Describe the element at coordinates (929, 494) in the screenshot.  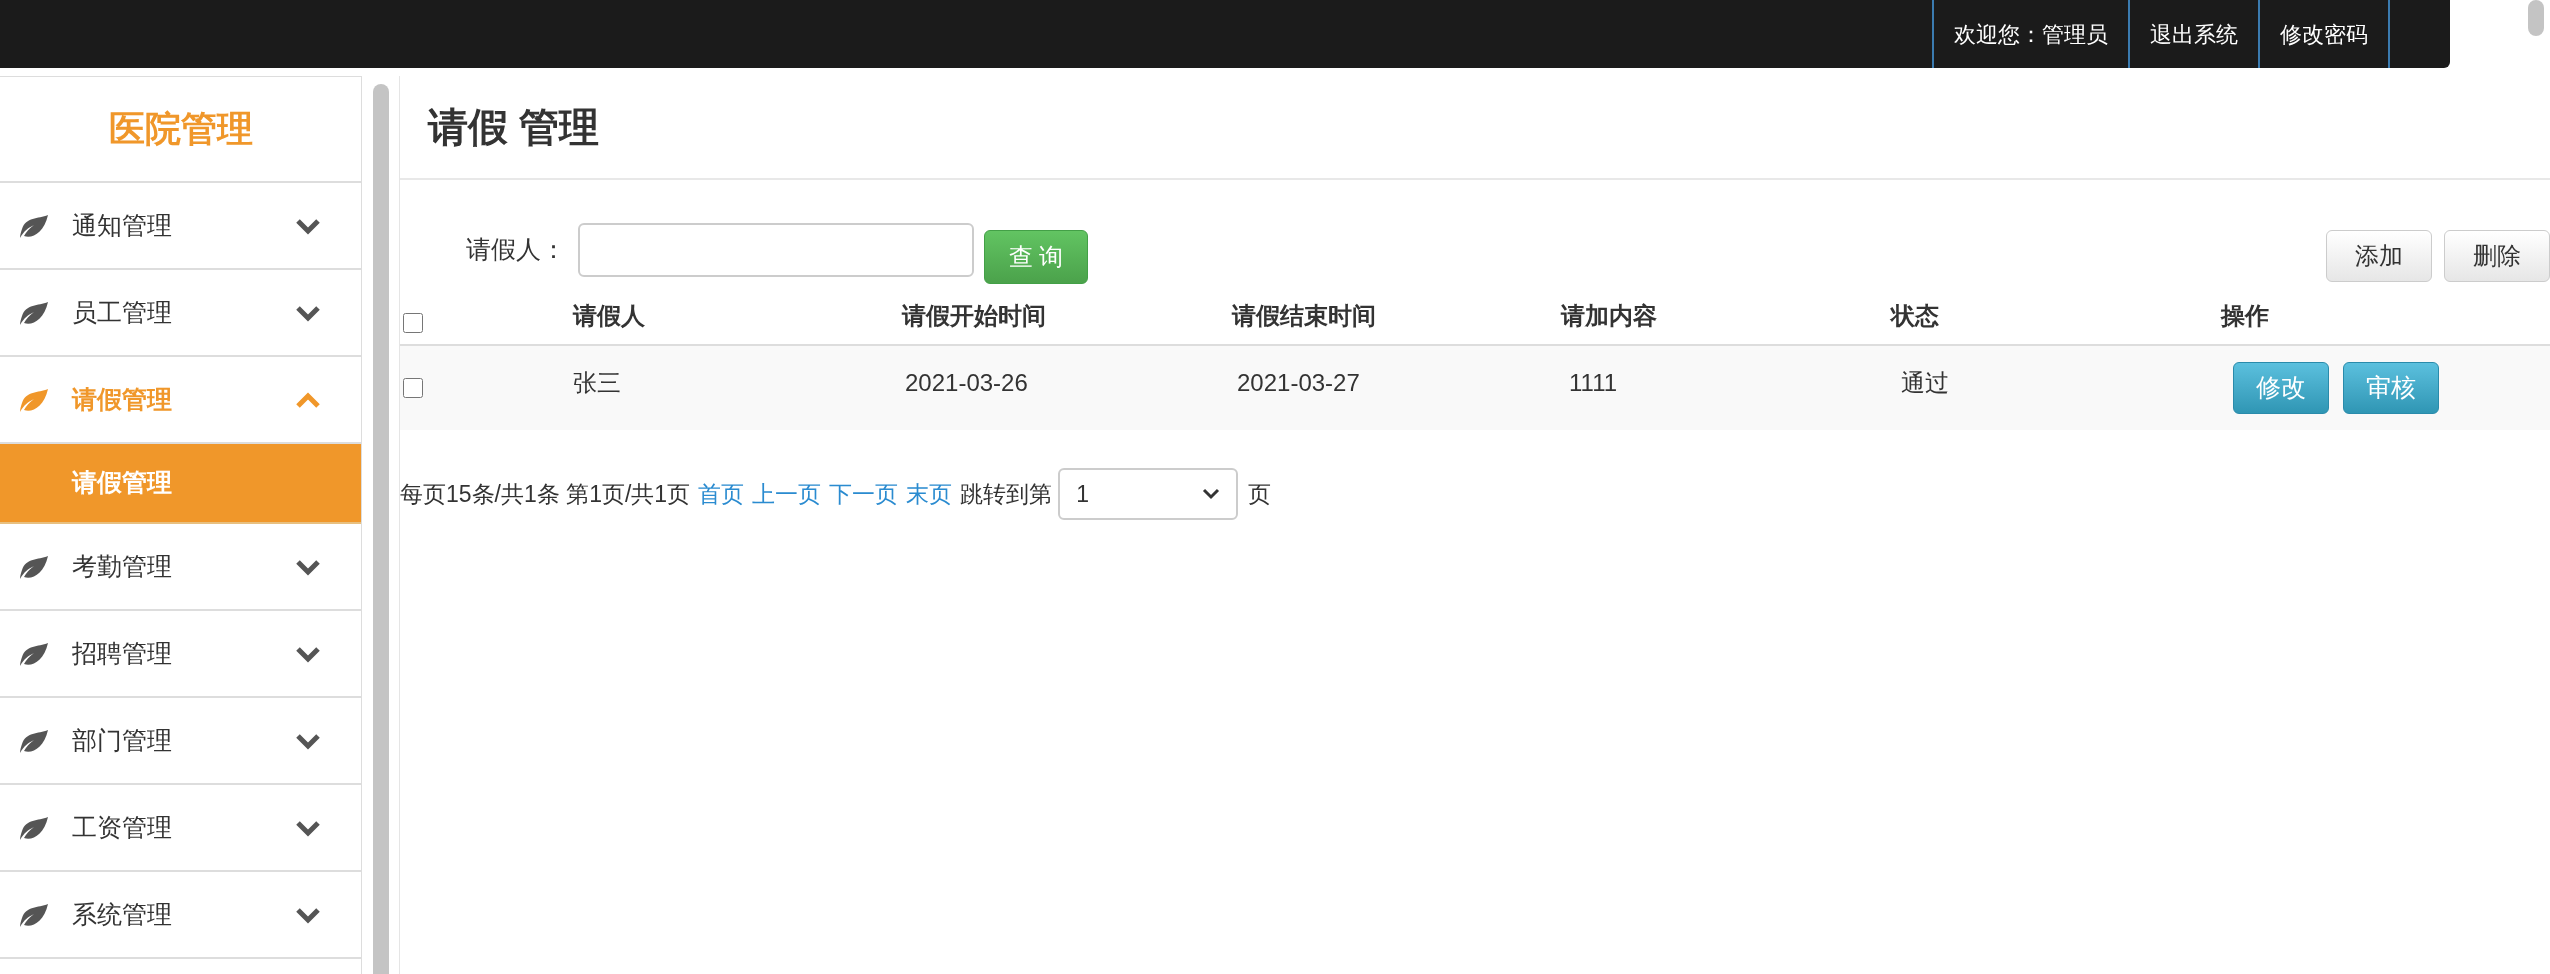
I see `pagination-link: 末页` at that location.